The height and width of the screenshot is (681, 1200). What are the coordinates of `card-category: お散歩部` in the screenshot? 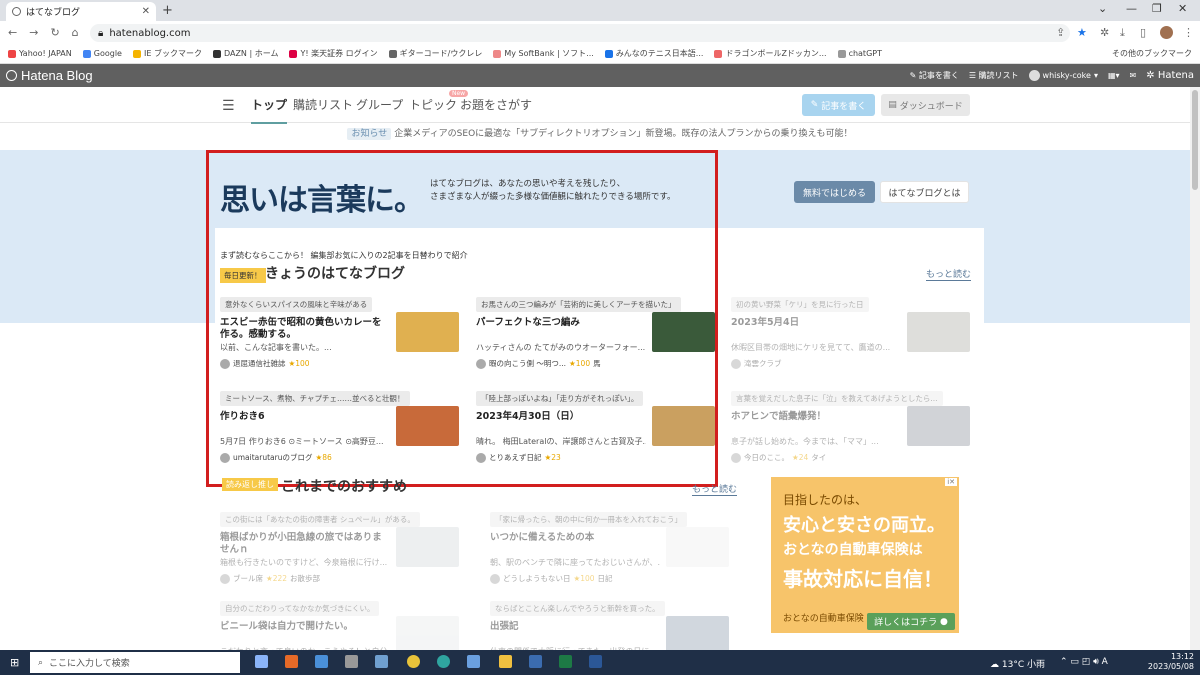 It's located at (305, 578).